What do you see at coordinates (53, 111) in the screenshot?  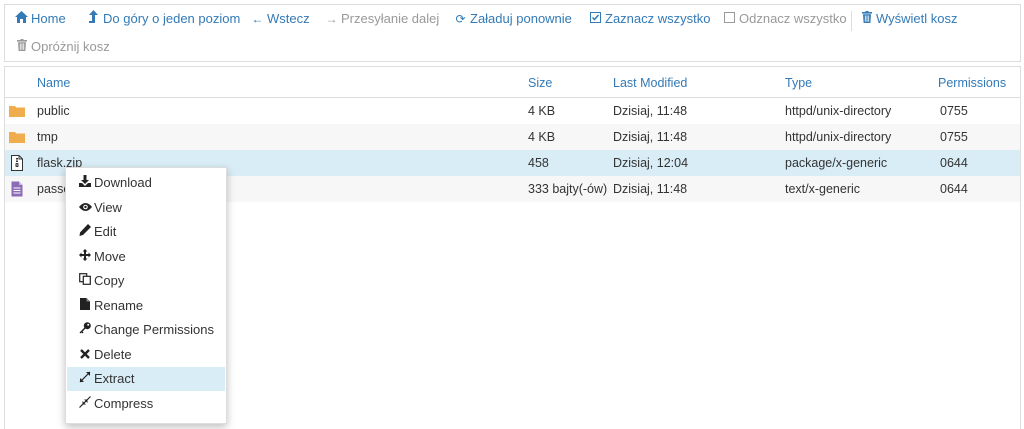 I see `file-name: public` at bounding box center [53, 111].